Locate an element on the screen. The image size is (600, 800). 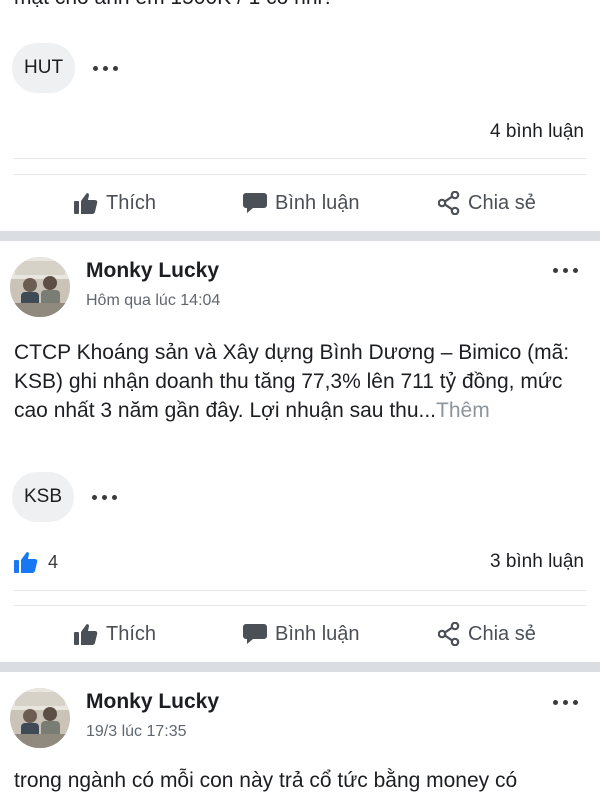
reaction-summary: 4 is located at coordinates (36, 562).